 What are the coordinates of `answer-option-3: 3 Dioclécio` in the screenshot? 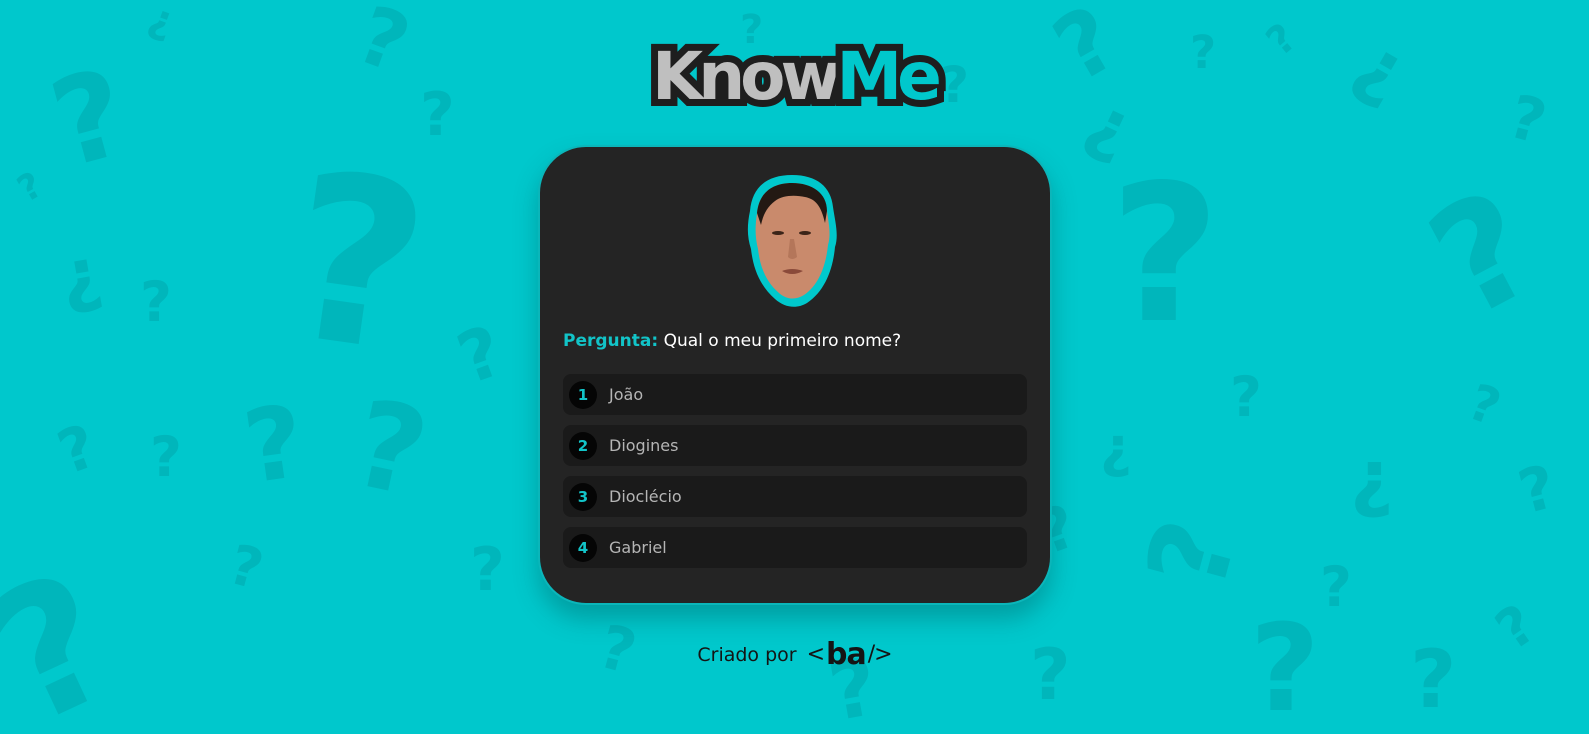 It's located at (795, 496).